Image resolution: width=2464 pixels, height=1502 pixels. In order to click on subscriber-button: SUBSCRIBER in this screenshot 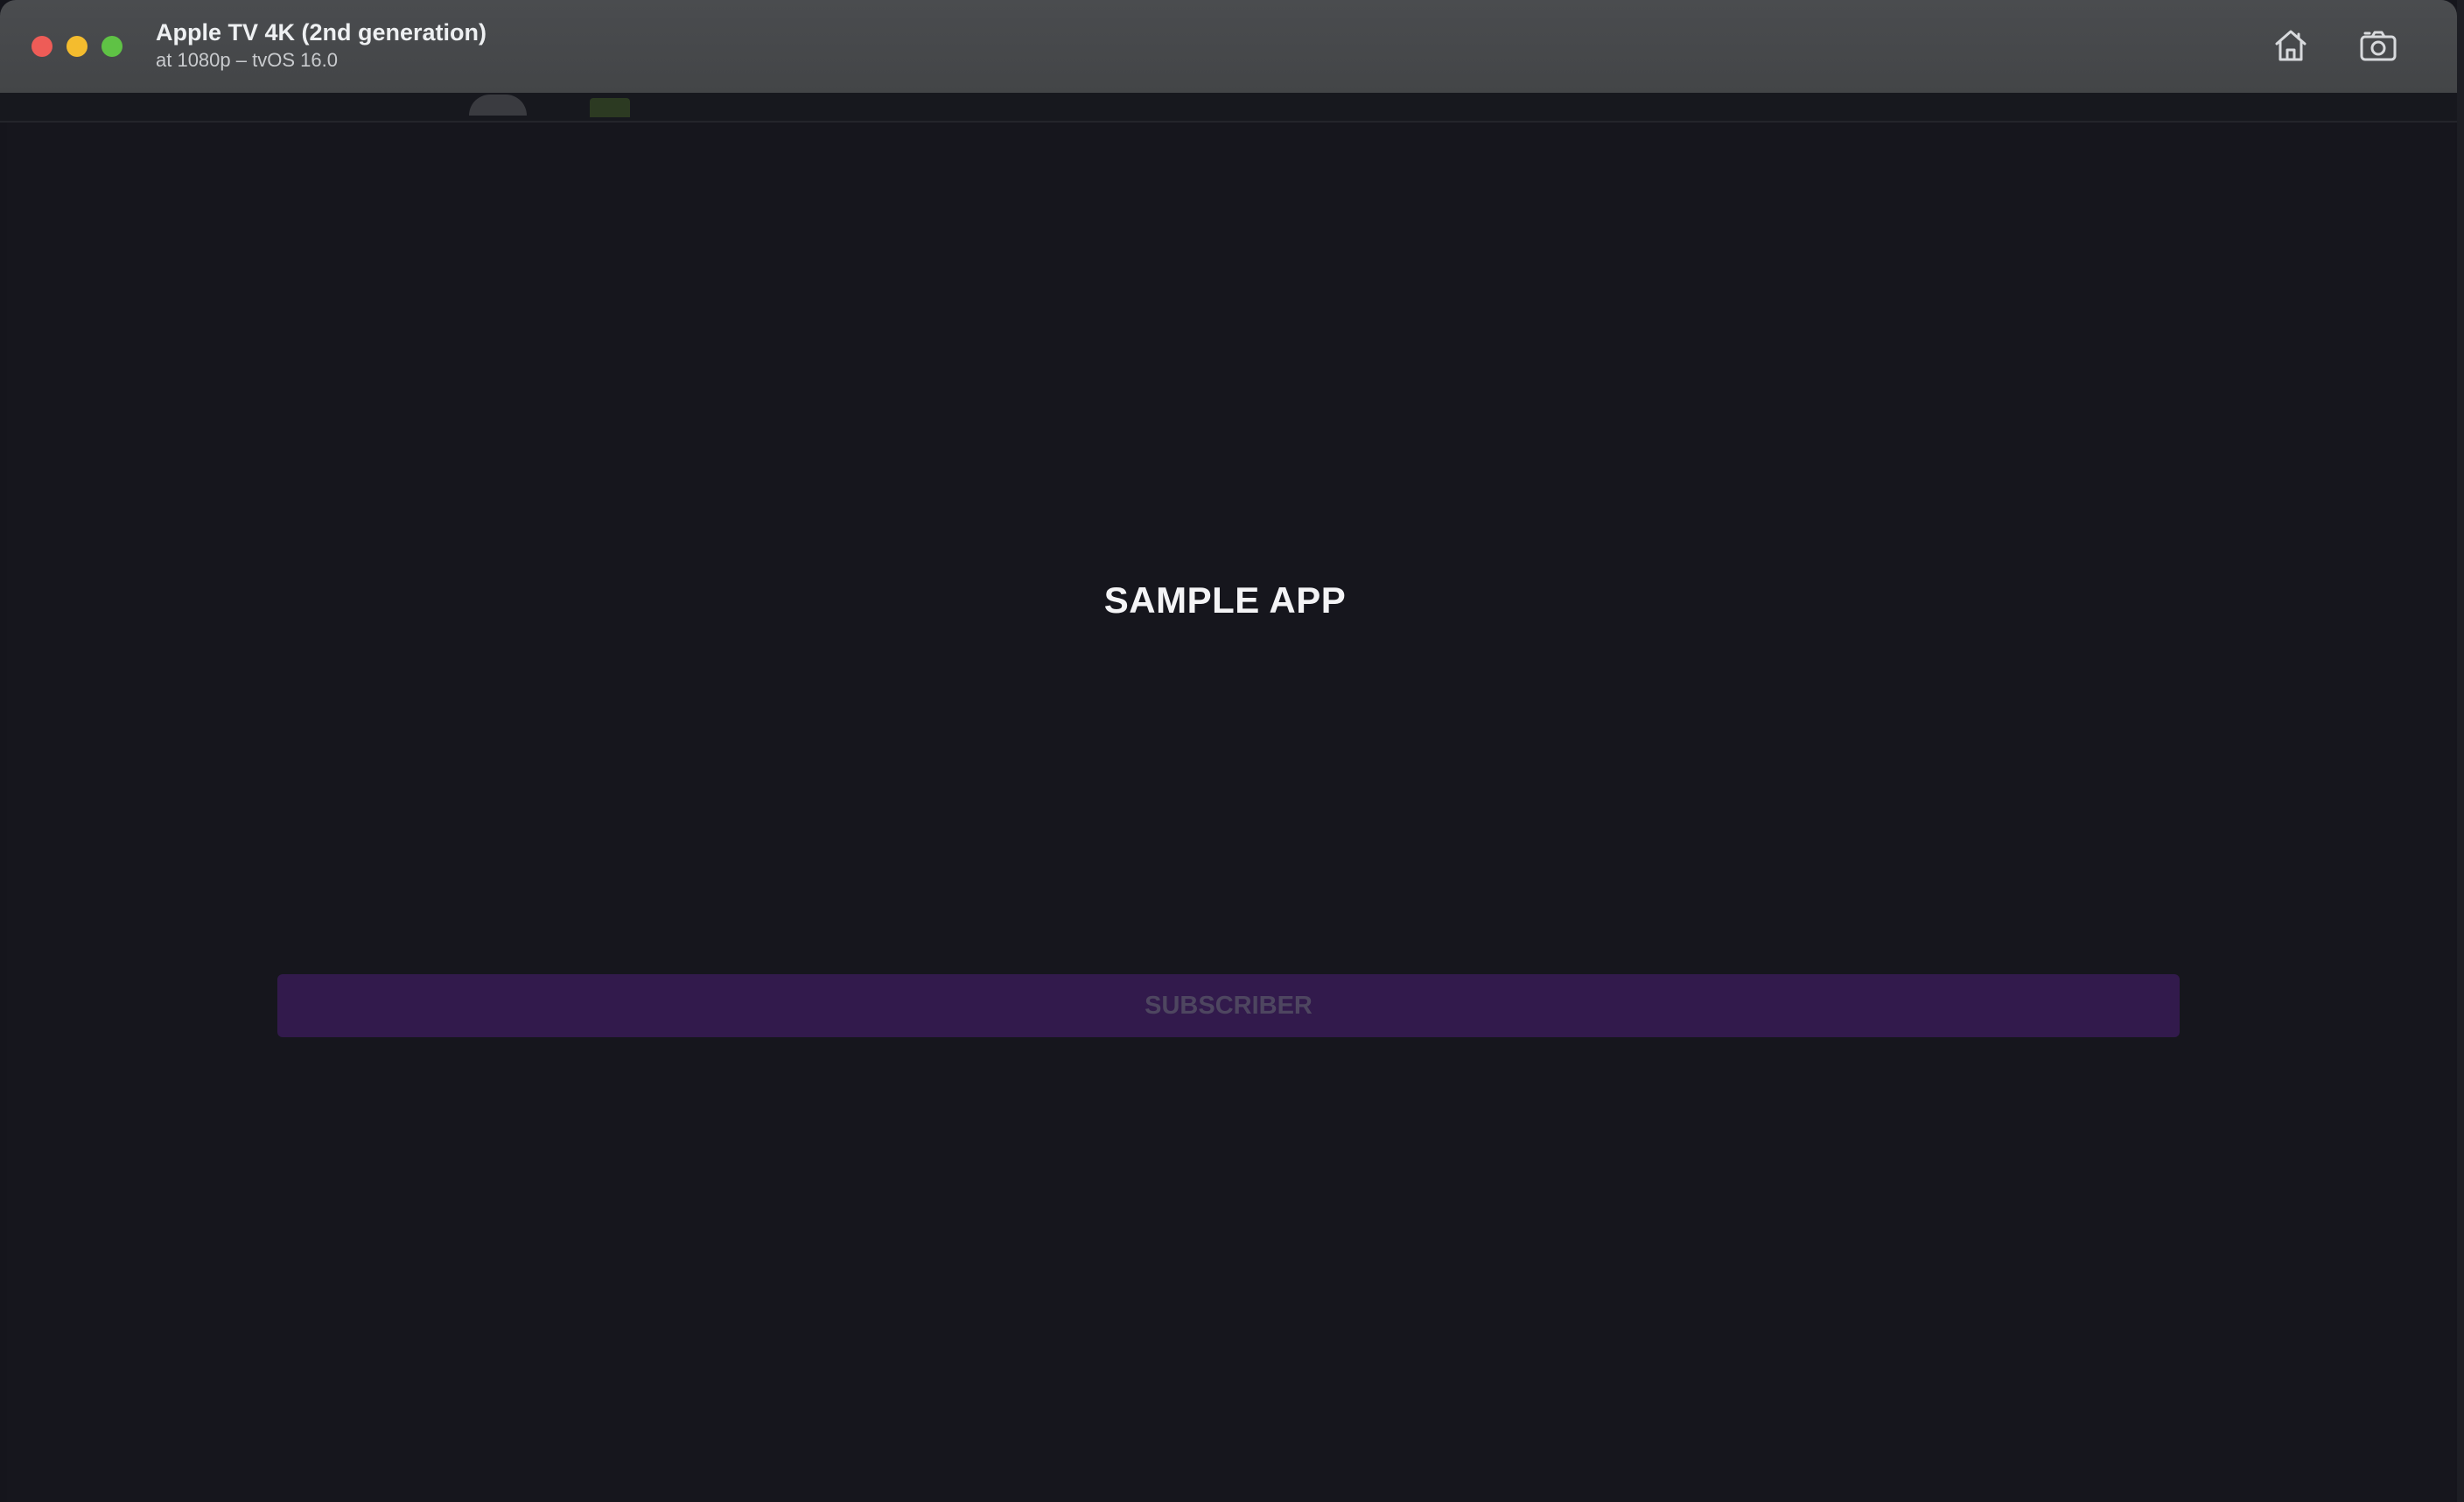, I will do `click(1228, 1006)`.